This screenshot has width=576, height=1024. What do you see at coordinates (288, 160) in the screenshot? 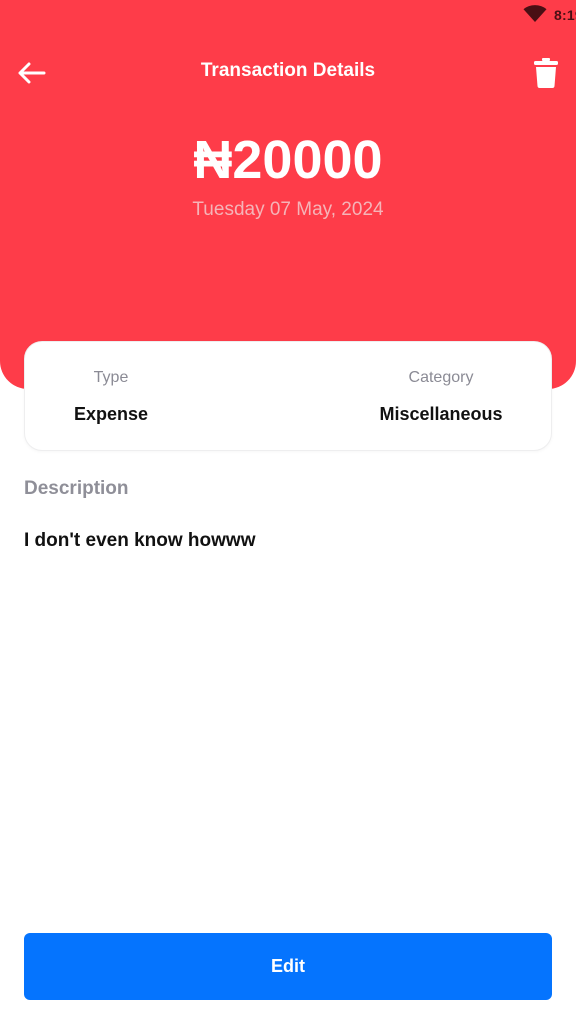
I see `transaction-amount: ₦20000` at bounding box center [288, 160].